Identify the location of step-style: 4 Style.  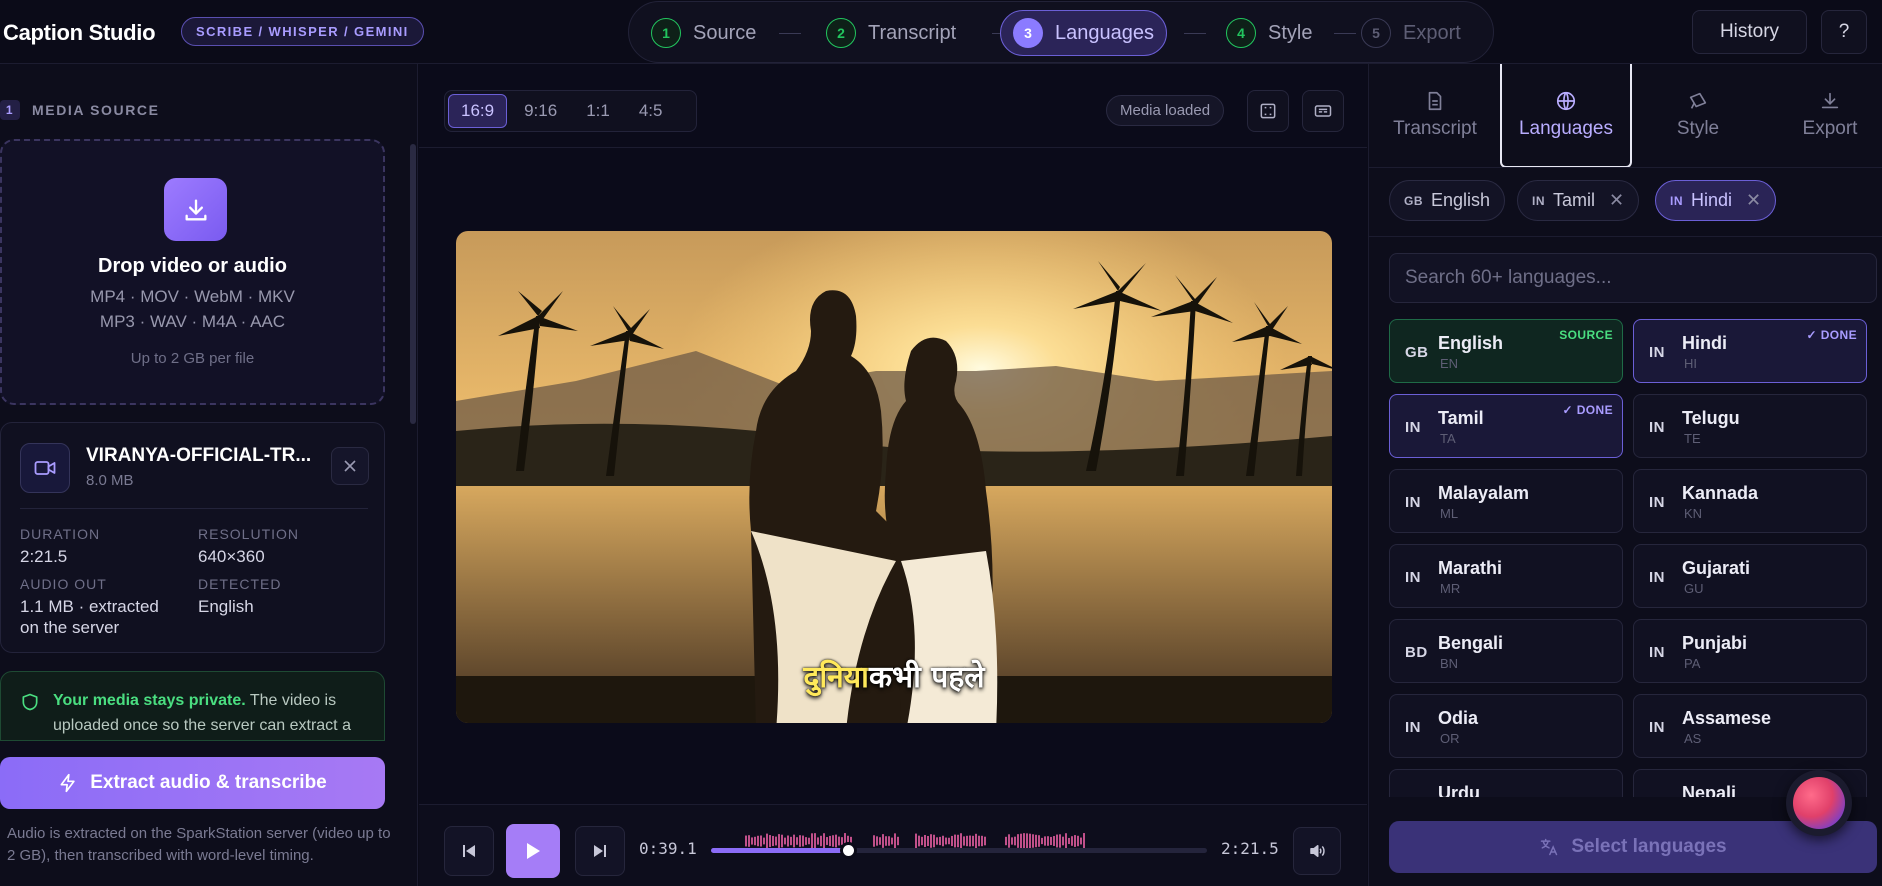
(1269, 33).